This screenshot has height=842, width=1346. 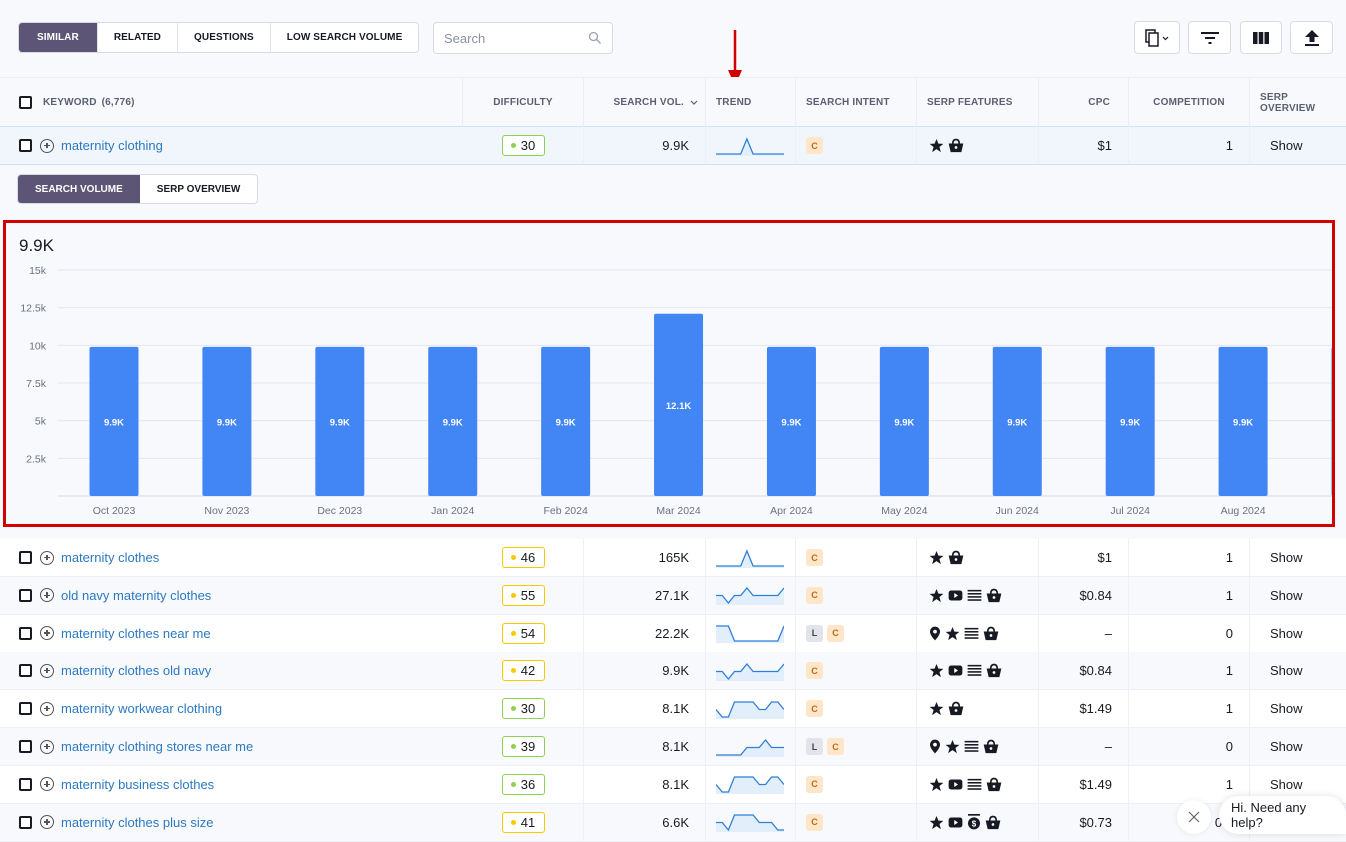 What do you see at coordinates (25, 102) in the screenshot?
I see `select-all-checkbox` at bounding box center [25, 102].